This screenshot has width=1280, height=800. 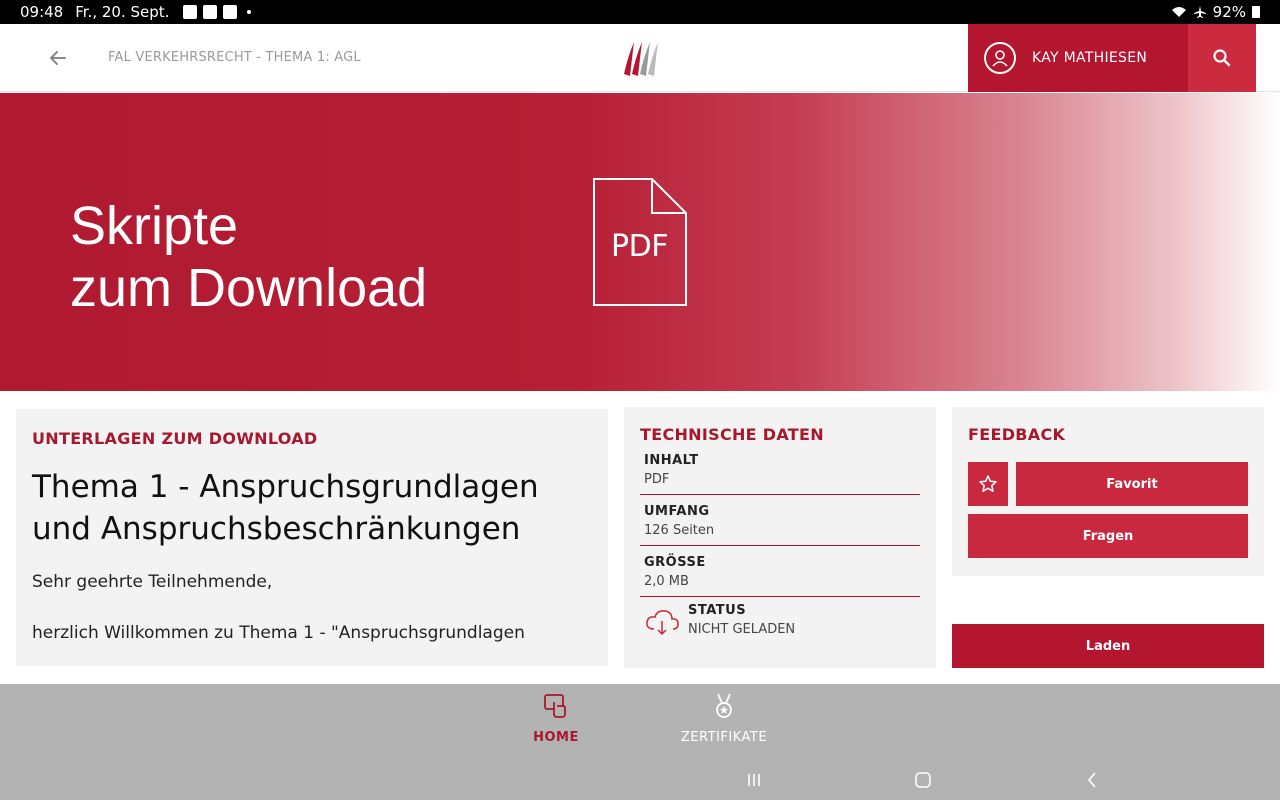 I want to click on download-status: STATUS NICHT GELADEN, so click(x=780, y=620).